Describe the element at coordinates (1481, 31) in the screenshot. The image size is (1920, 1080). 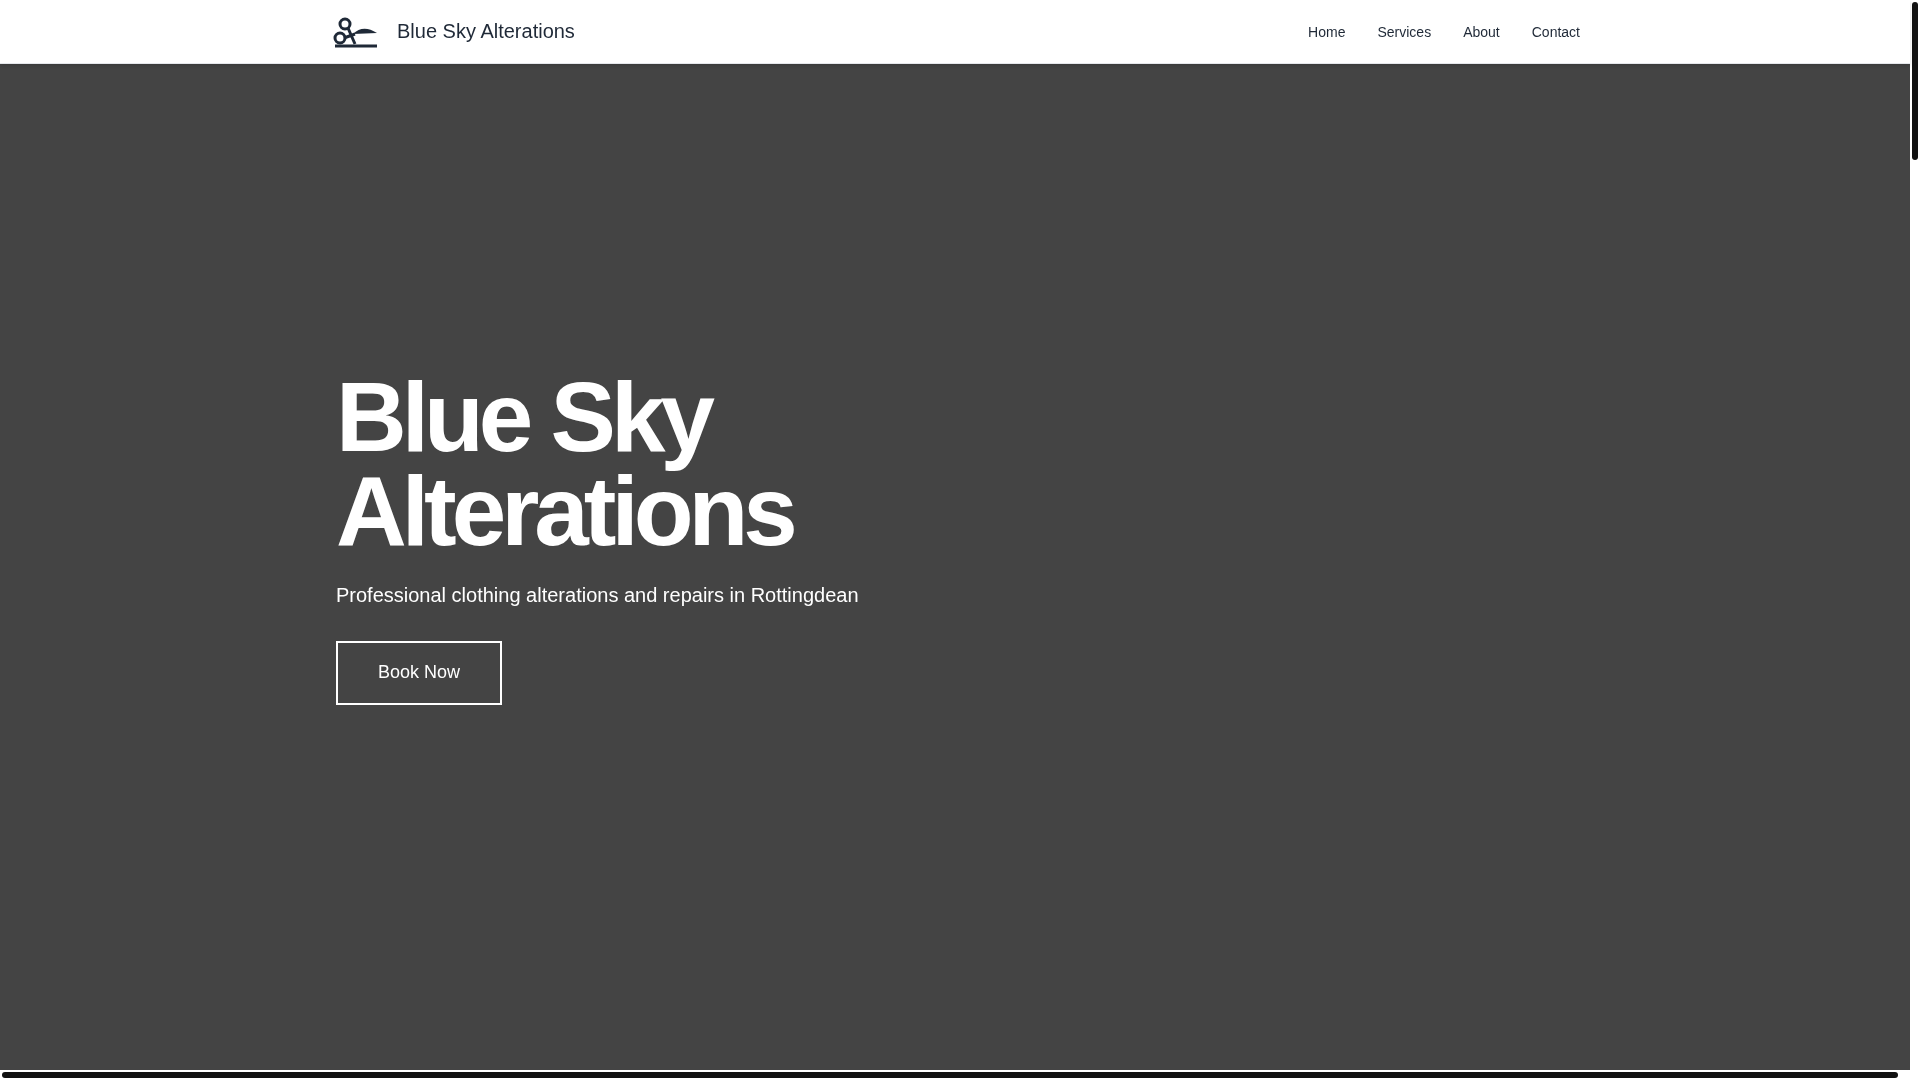
I see `nav-link: About` at that location.